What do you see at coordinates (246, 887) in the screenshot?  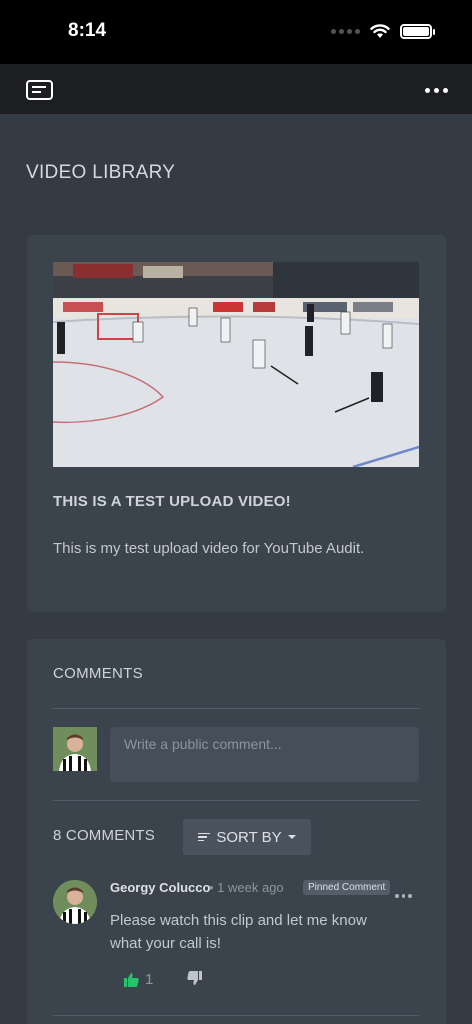 I see `comment-time: • 1 week ago` at bounding box center [246, 887].